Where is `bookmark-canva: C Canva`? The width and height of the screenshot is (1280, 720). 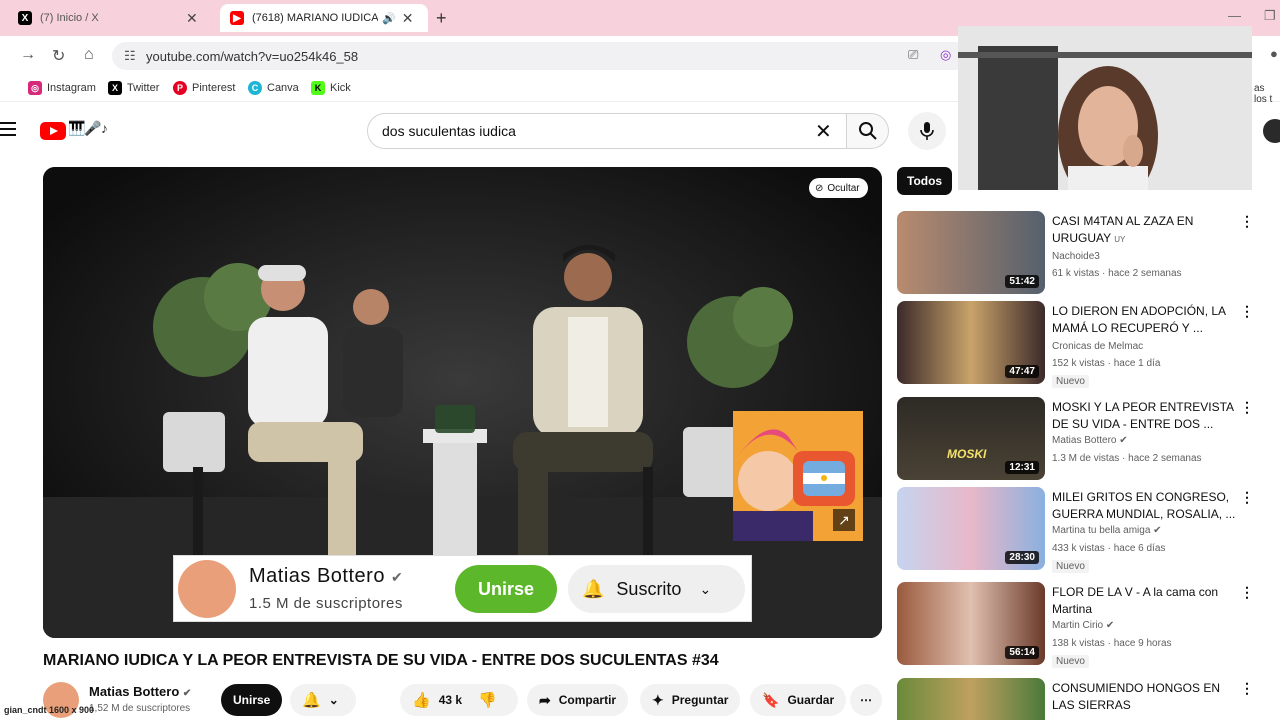 bookmark-canva: C Canva is located at coordinates (273, 88).